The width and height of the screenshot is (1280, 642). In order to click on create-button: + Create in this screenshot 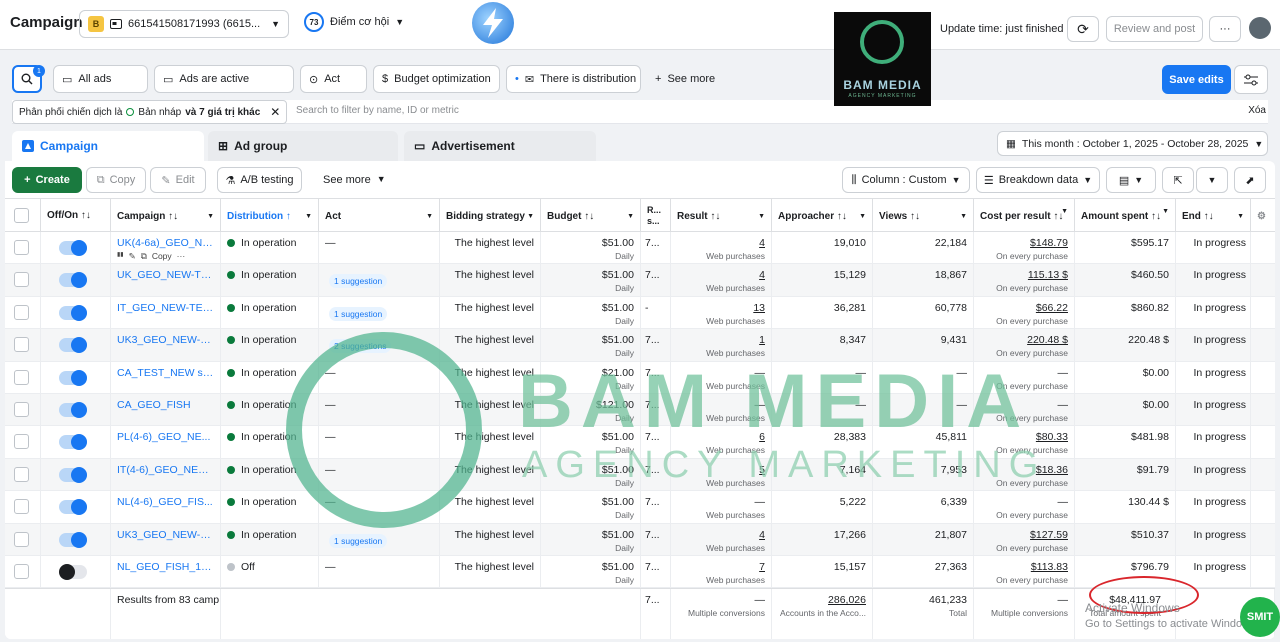, I will do `click(47, 180)`.